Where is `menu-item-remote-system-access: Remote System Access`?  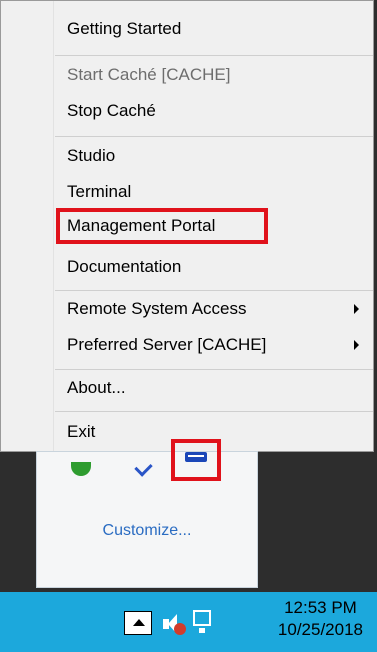
menu-item-remote-system-access: Remote System Access is located at coordinates (157, 309).